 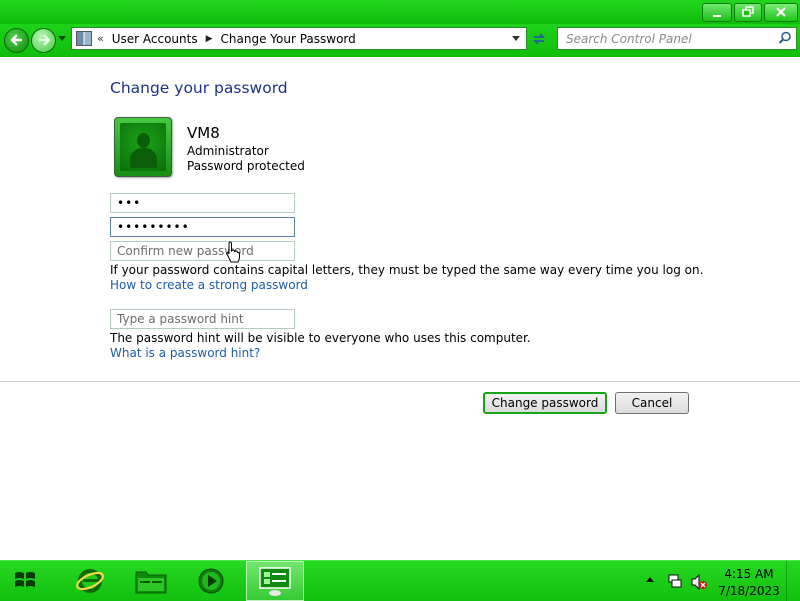 What do you see at coordinates (202, 227) in the screenshot?
I see `new-password-field` at bounding box center [202, 227].